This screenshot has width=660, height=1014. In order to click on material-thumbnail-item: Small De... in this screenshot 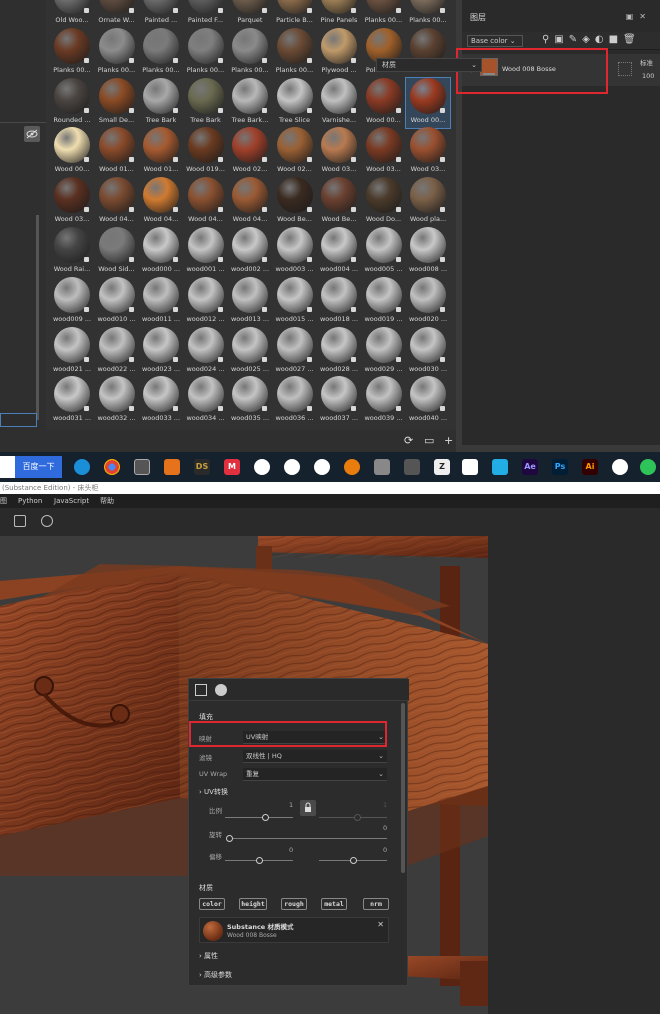, I will do `click(117, 102)`.